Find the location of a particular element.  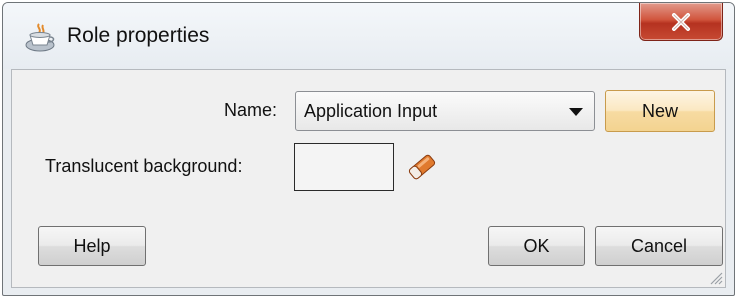

coffee-cup-icon is located at coordinates (40, 37).